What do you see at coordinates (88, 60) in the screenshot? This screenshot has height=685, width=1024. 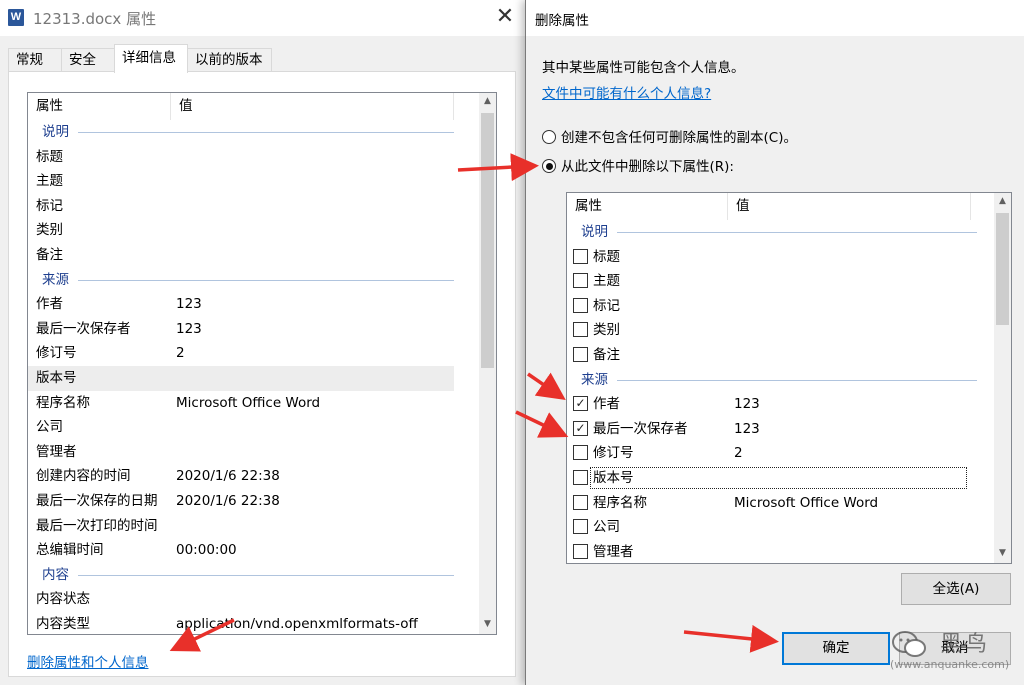 I see `tab-security: 安全` at bounding box center [88, 60].